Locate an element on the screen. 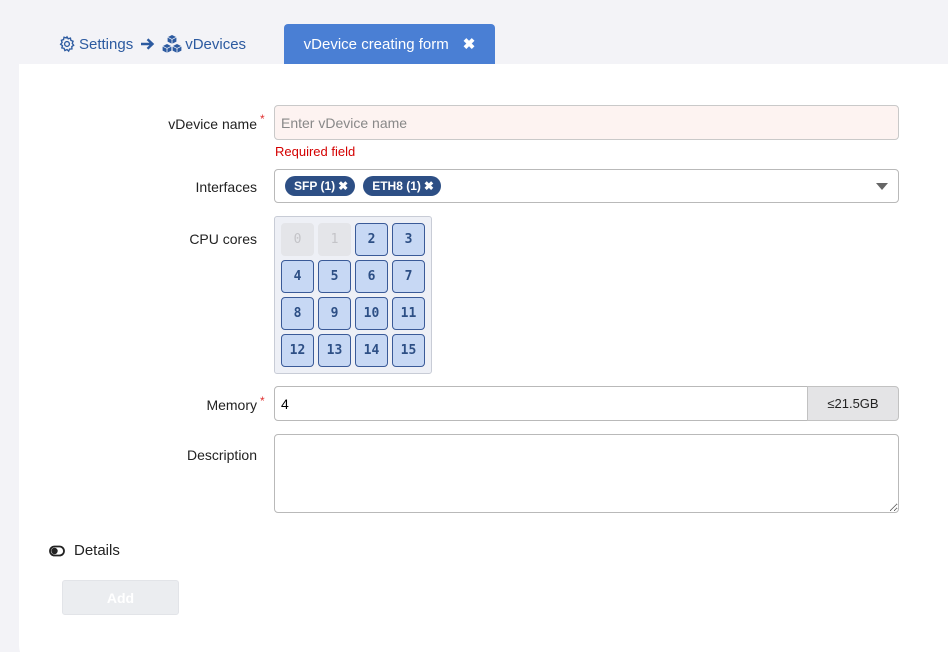 The height and width of the screenshot is (652, 948). breadcrumb-settings: Settings is located at coordinates (95, 44).